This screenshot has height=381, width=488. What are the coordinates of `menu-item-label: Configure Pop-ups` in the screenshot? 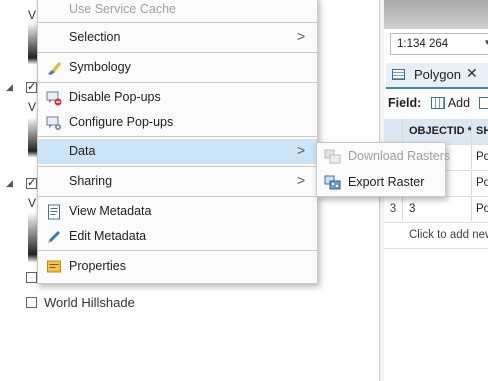 It's located at (121, 122).